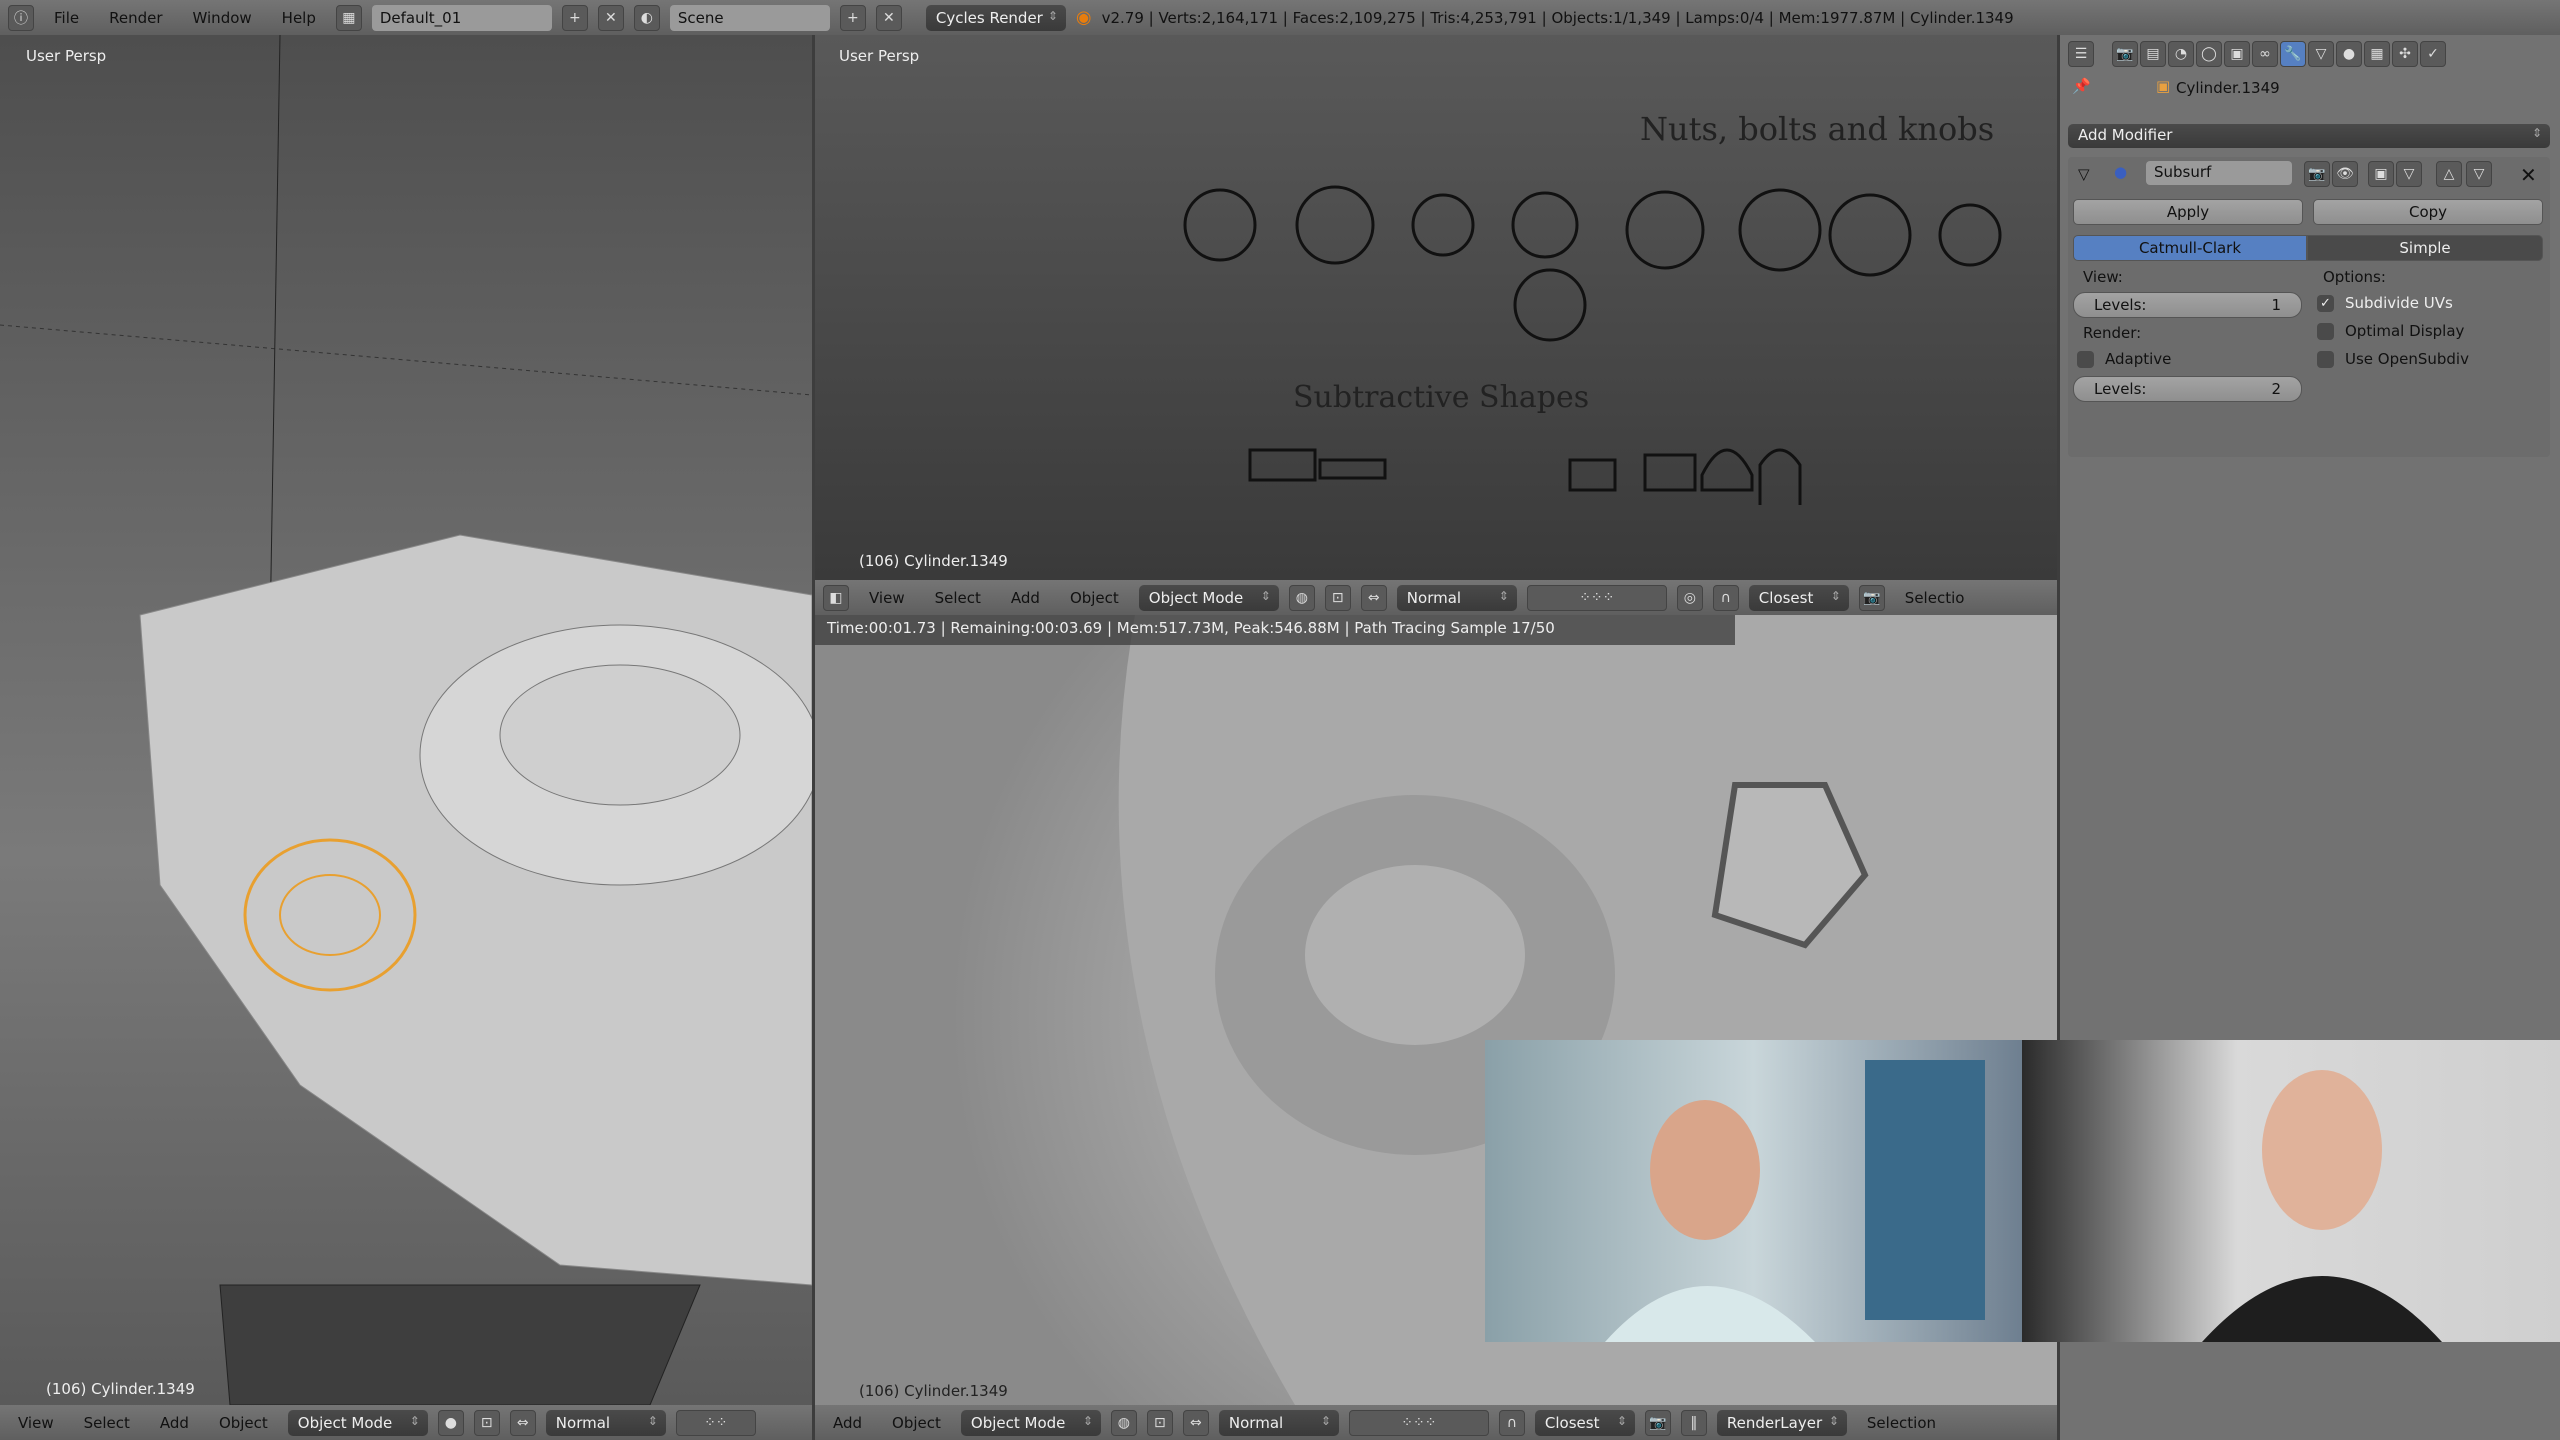 The height and width of the screenshot is (1440, 2560). I want to click on layers-icon: ⁘⁘, so click(715, 1422).